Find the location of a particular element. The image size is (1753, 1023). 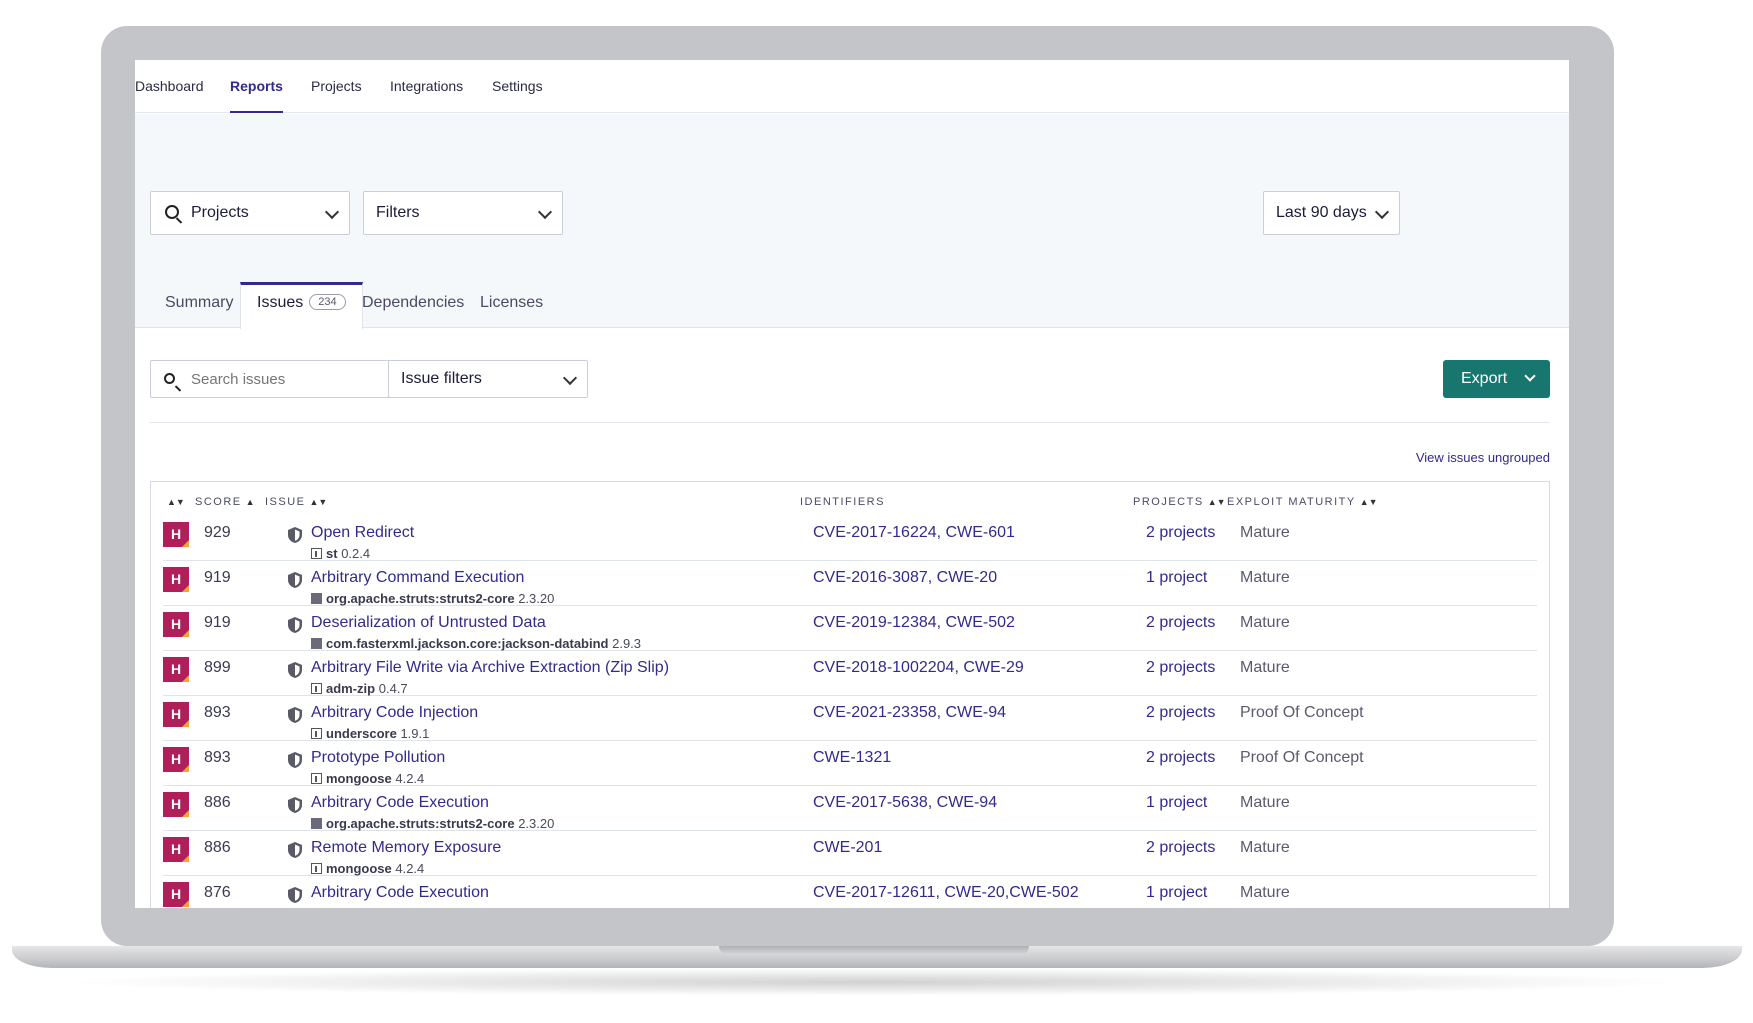

package-info: underscore 1.9.1 is located at coordinates (370, 733).